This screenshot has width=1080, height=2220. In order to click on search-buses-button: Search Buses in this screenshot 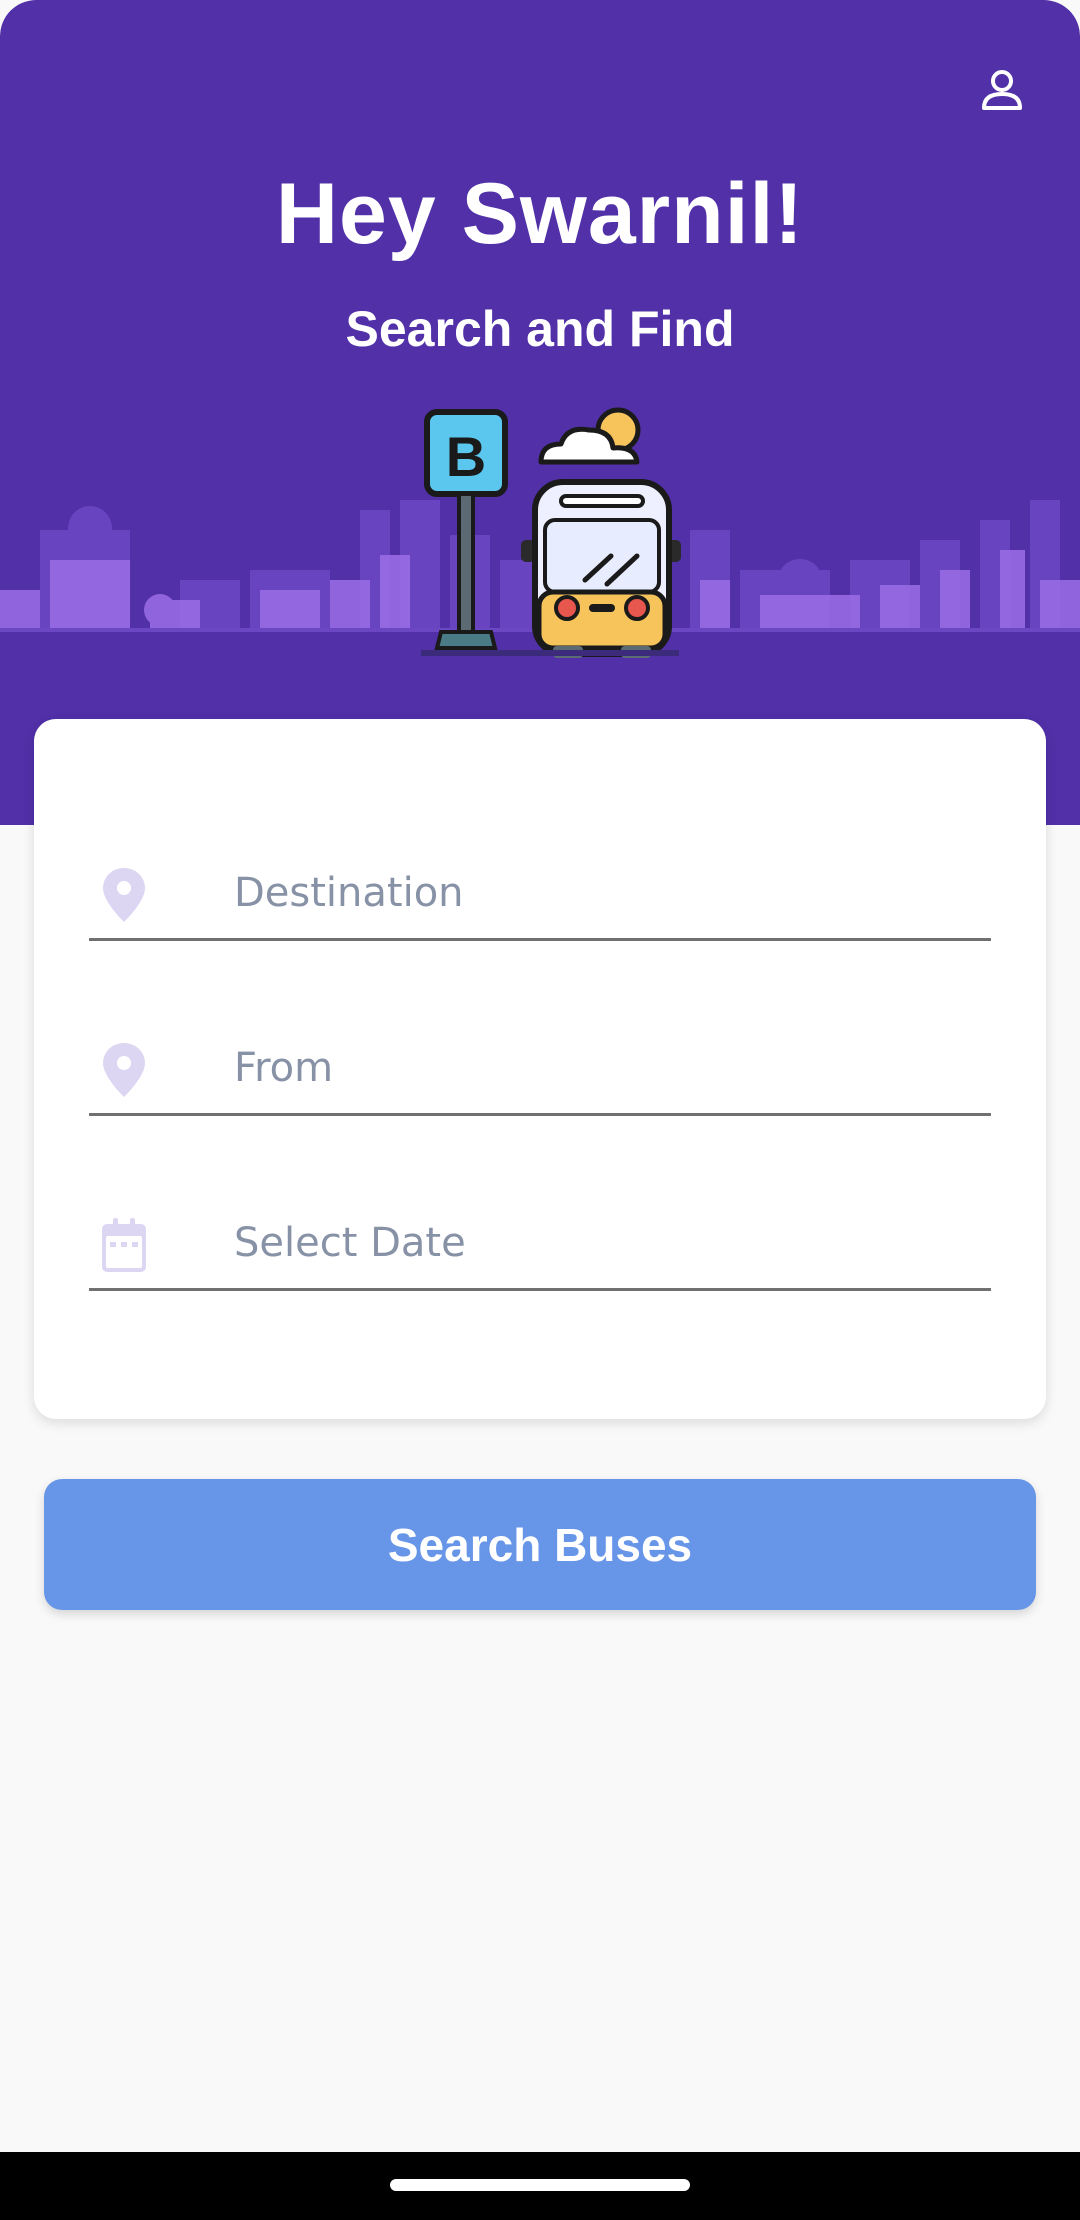, I will do `click(540, 1544)`.